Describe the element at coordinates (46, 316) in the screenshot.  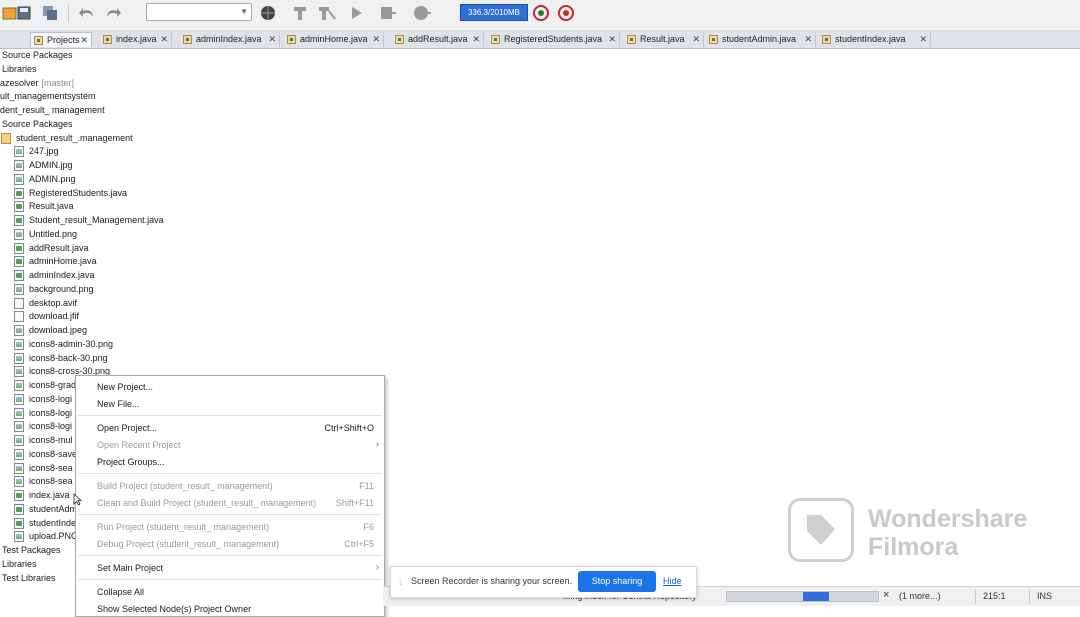
I see `tree-node: download.jfif` at that location.